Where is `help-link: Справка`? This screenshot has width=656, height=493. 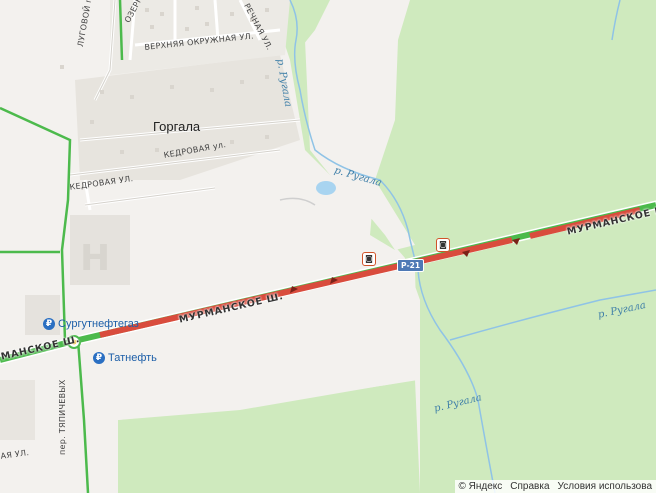
help-link: Справка is located at coordinates (529, 486).